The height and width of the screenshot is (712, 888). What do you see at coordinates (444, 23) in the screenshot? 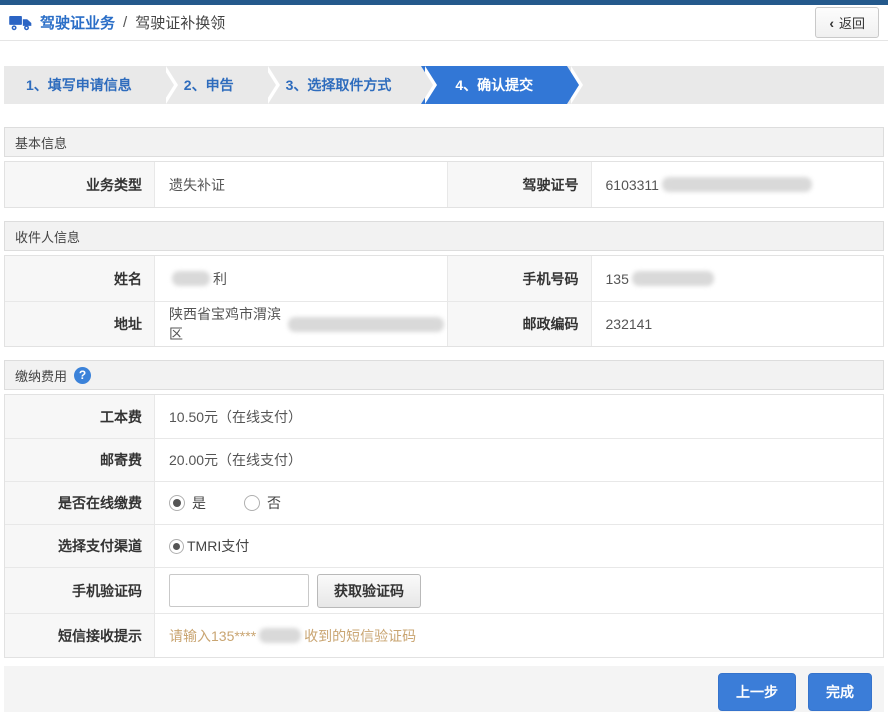
I see `page-header: 驾驶证业务 / 驾驶证补换领 ‹ 返回` at bounding box center [444, 23].